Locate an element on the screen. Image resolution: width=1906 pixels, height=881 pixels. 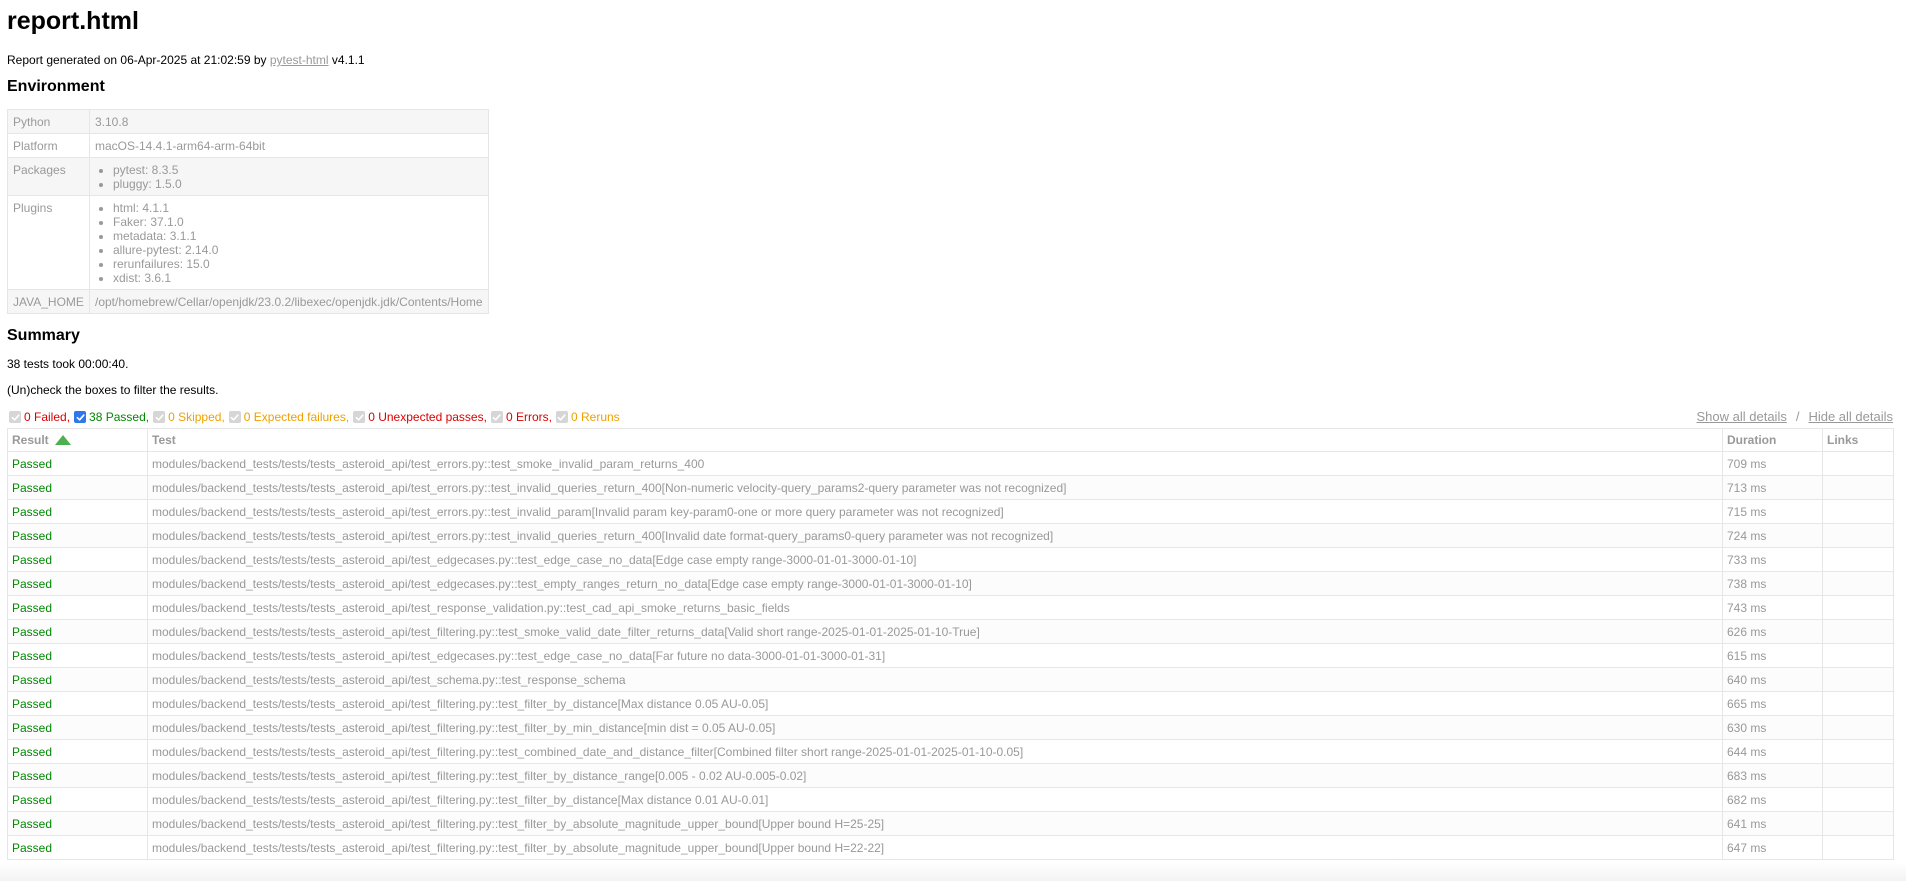
column-header-result: Result is located at coordinates (77, 440).